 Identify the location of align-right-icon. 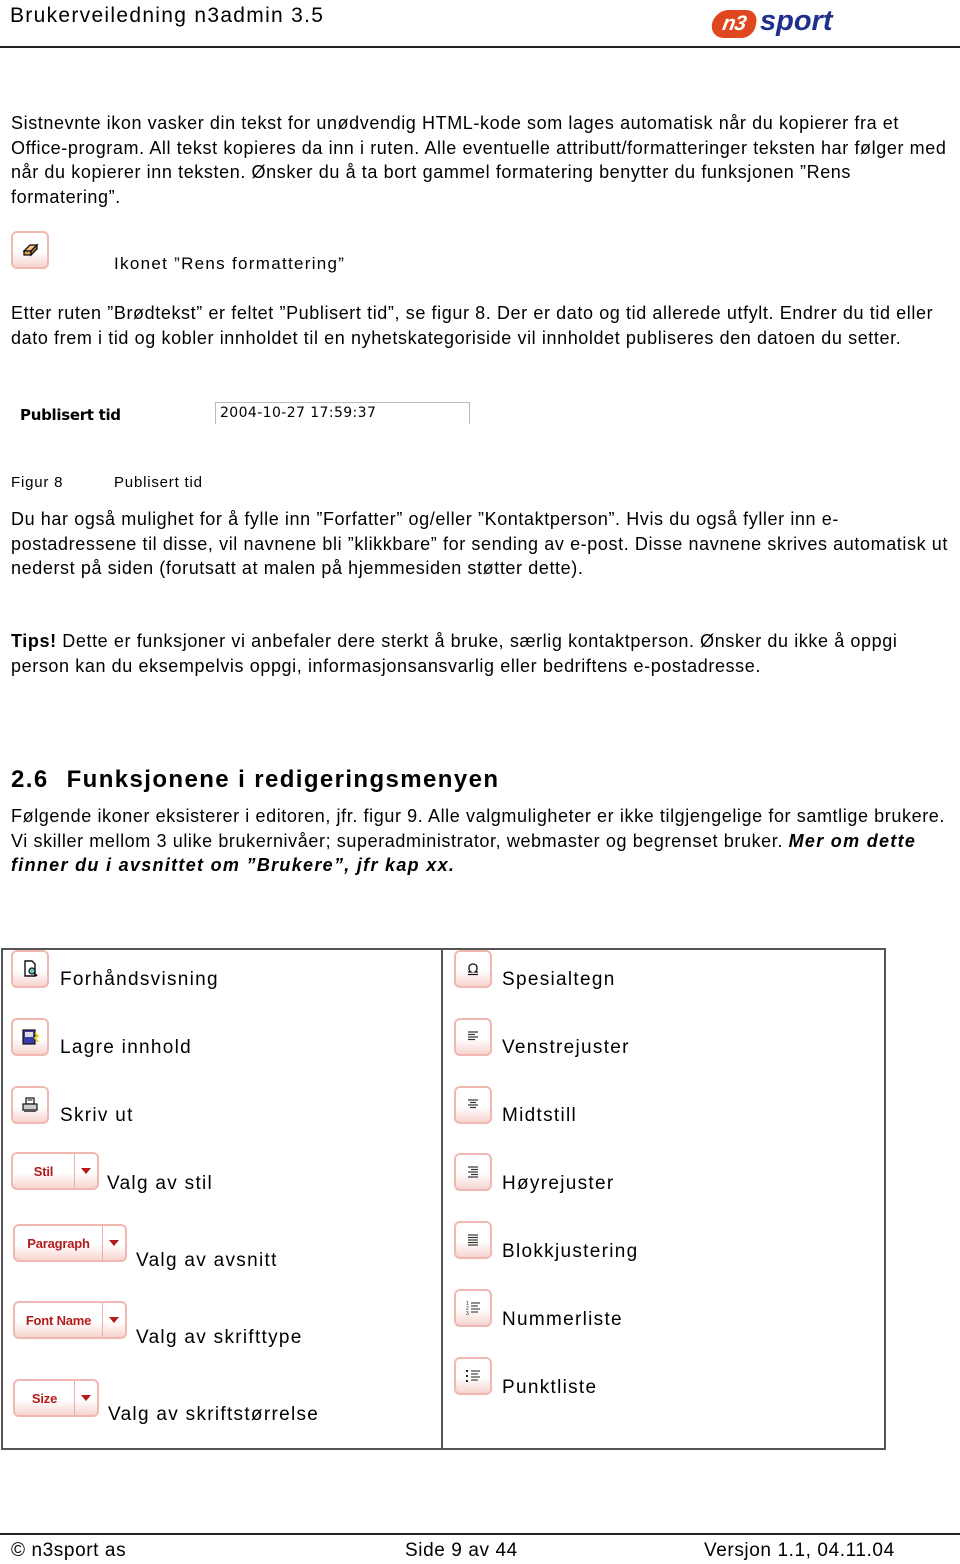
(473, 1172).